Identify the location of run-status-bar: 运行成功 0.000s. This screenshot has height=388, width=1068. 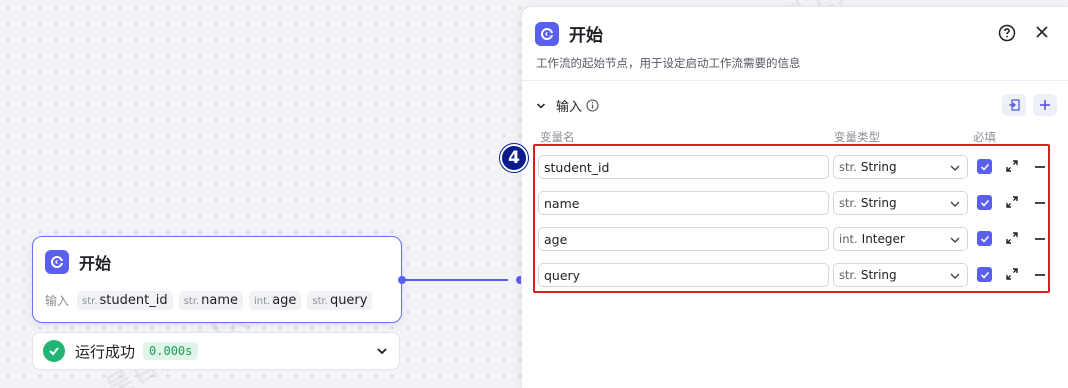
(216, 351).